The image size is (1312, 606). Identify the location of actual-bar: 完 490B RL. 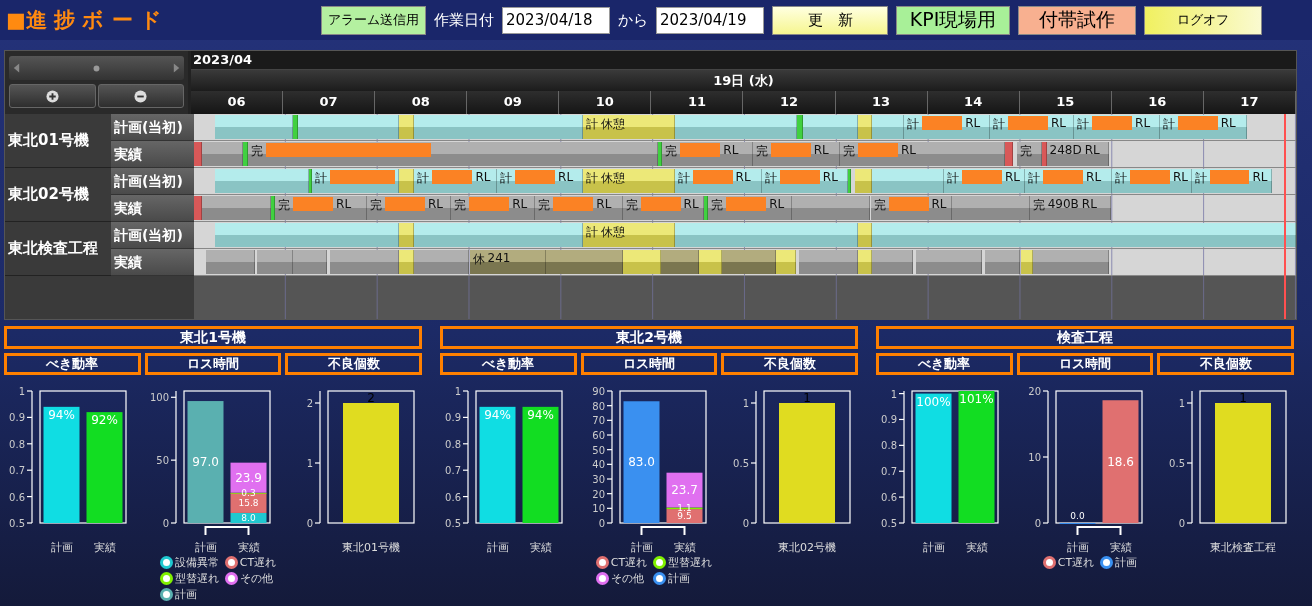
(1070, 208).